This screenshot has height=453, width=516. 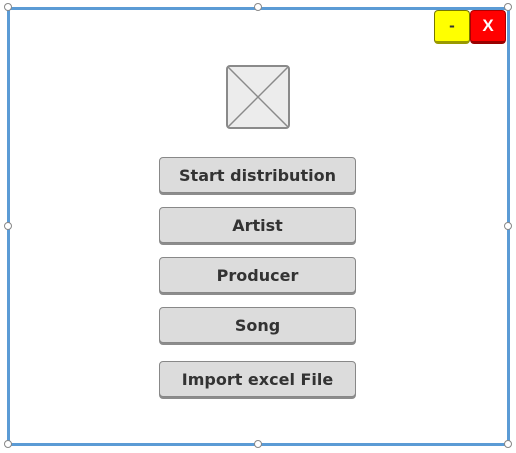 I want to click on resize-handle-top-right, so click(x=508, y=7).